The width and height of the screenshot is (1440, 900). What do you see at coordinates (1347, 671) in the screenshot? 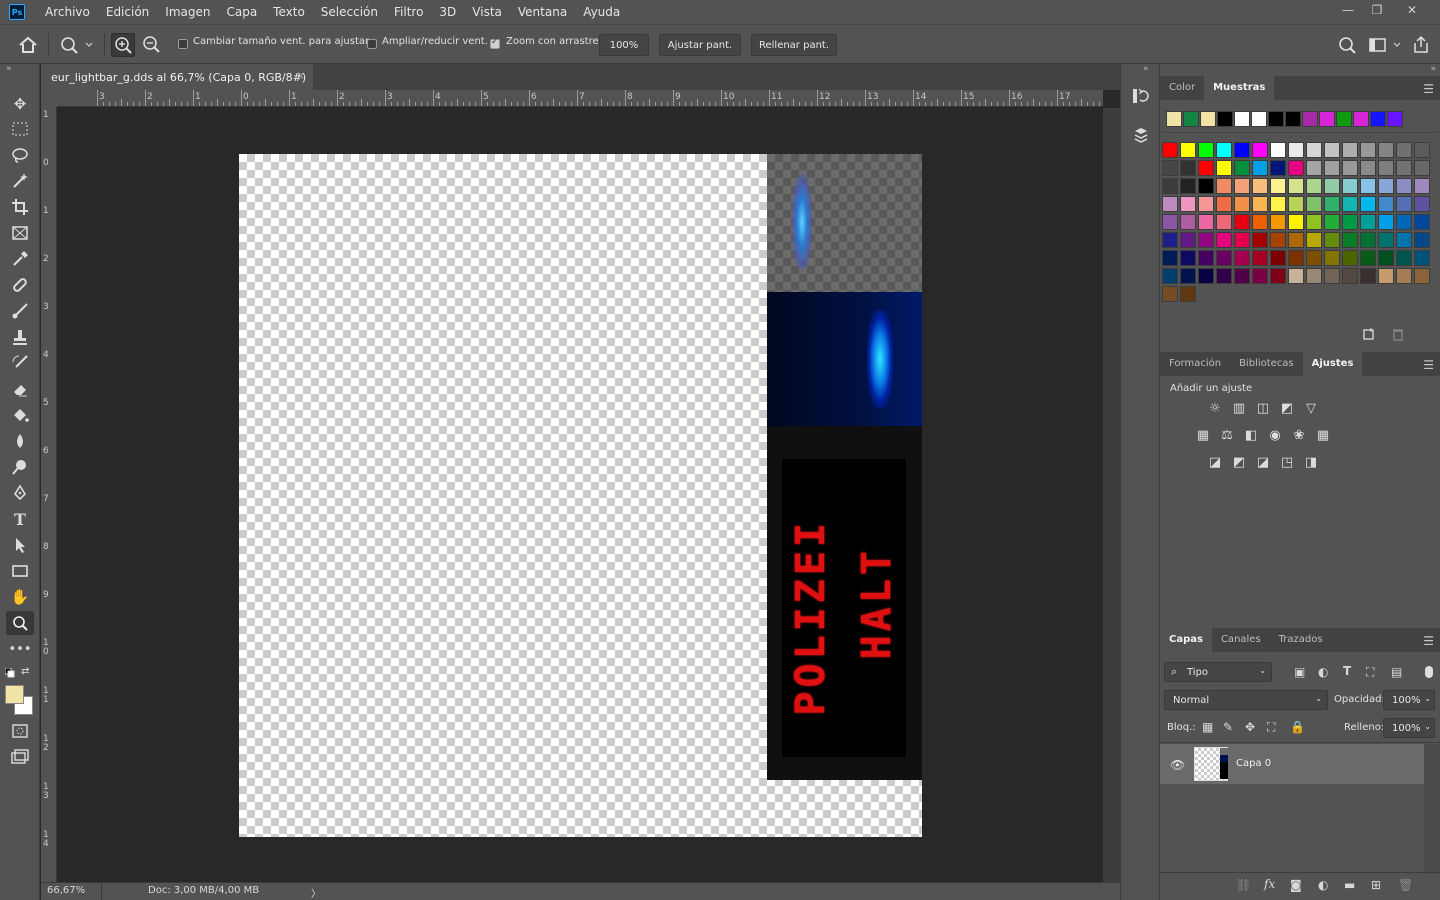
I see `filter-type-icon: T` at bounding box center [1347, 671].